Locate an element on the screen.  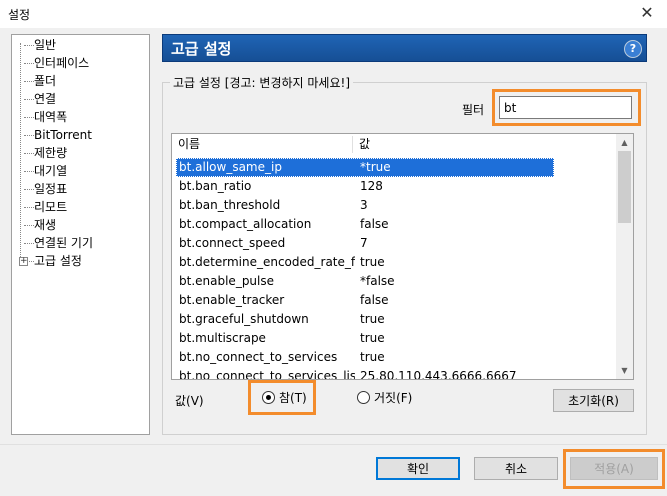
table-row: bt.multiscrape true is located at coordinates (365, 338).